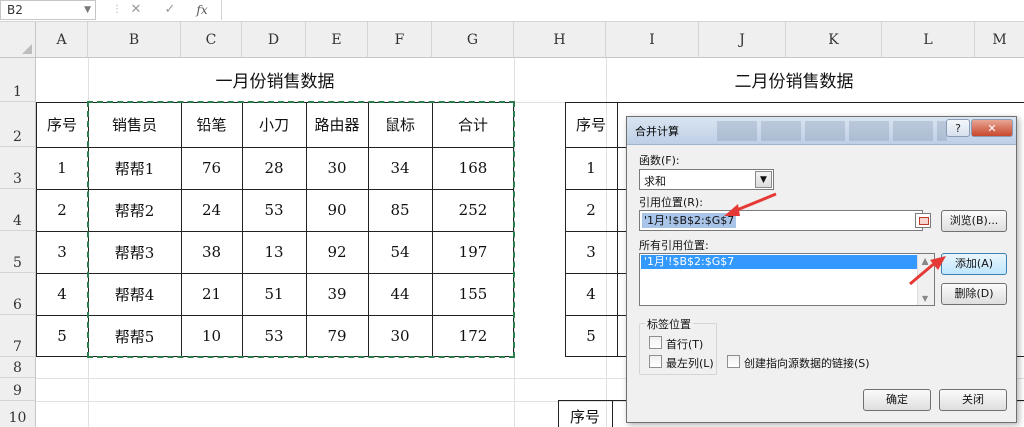 The height and width of the screenshot is (427, 1024). I want to click on column-header: L, so click(928, 40).